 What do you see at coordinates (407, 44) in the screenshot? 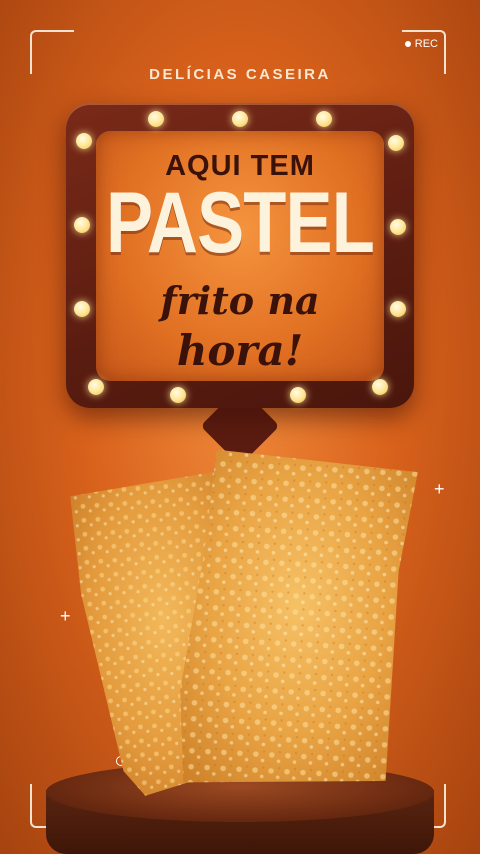
I see `rec-dot-icon` at bounding box center [407, 44].